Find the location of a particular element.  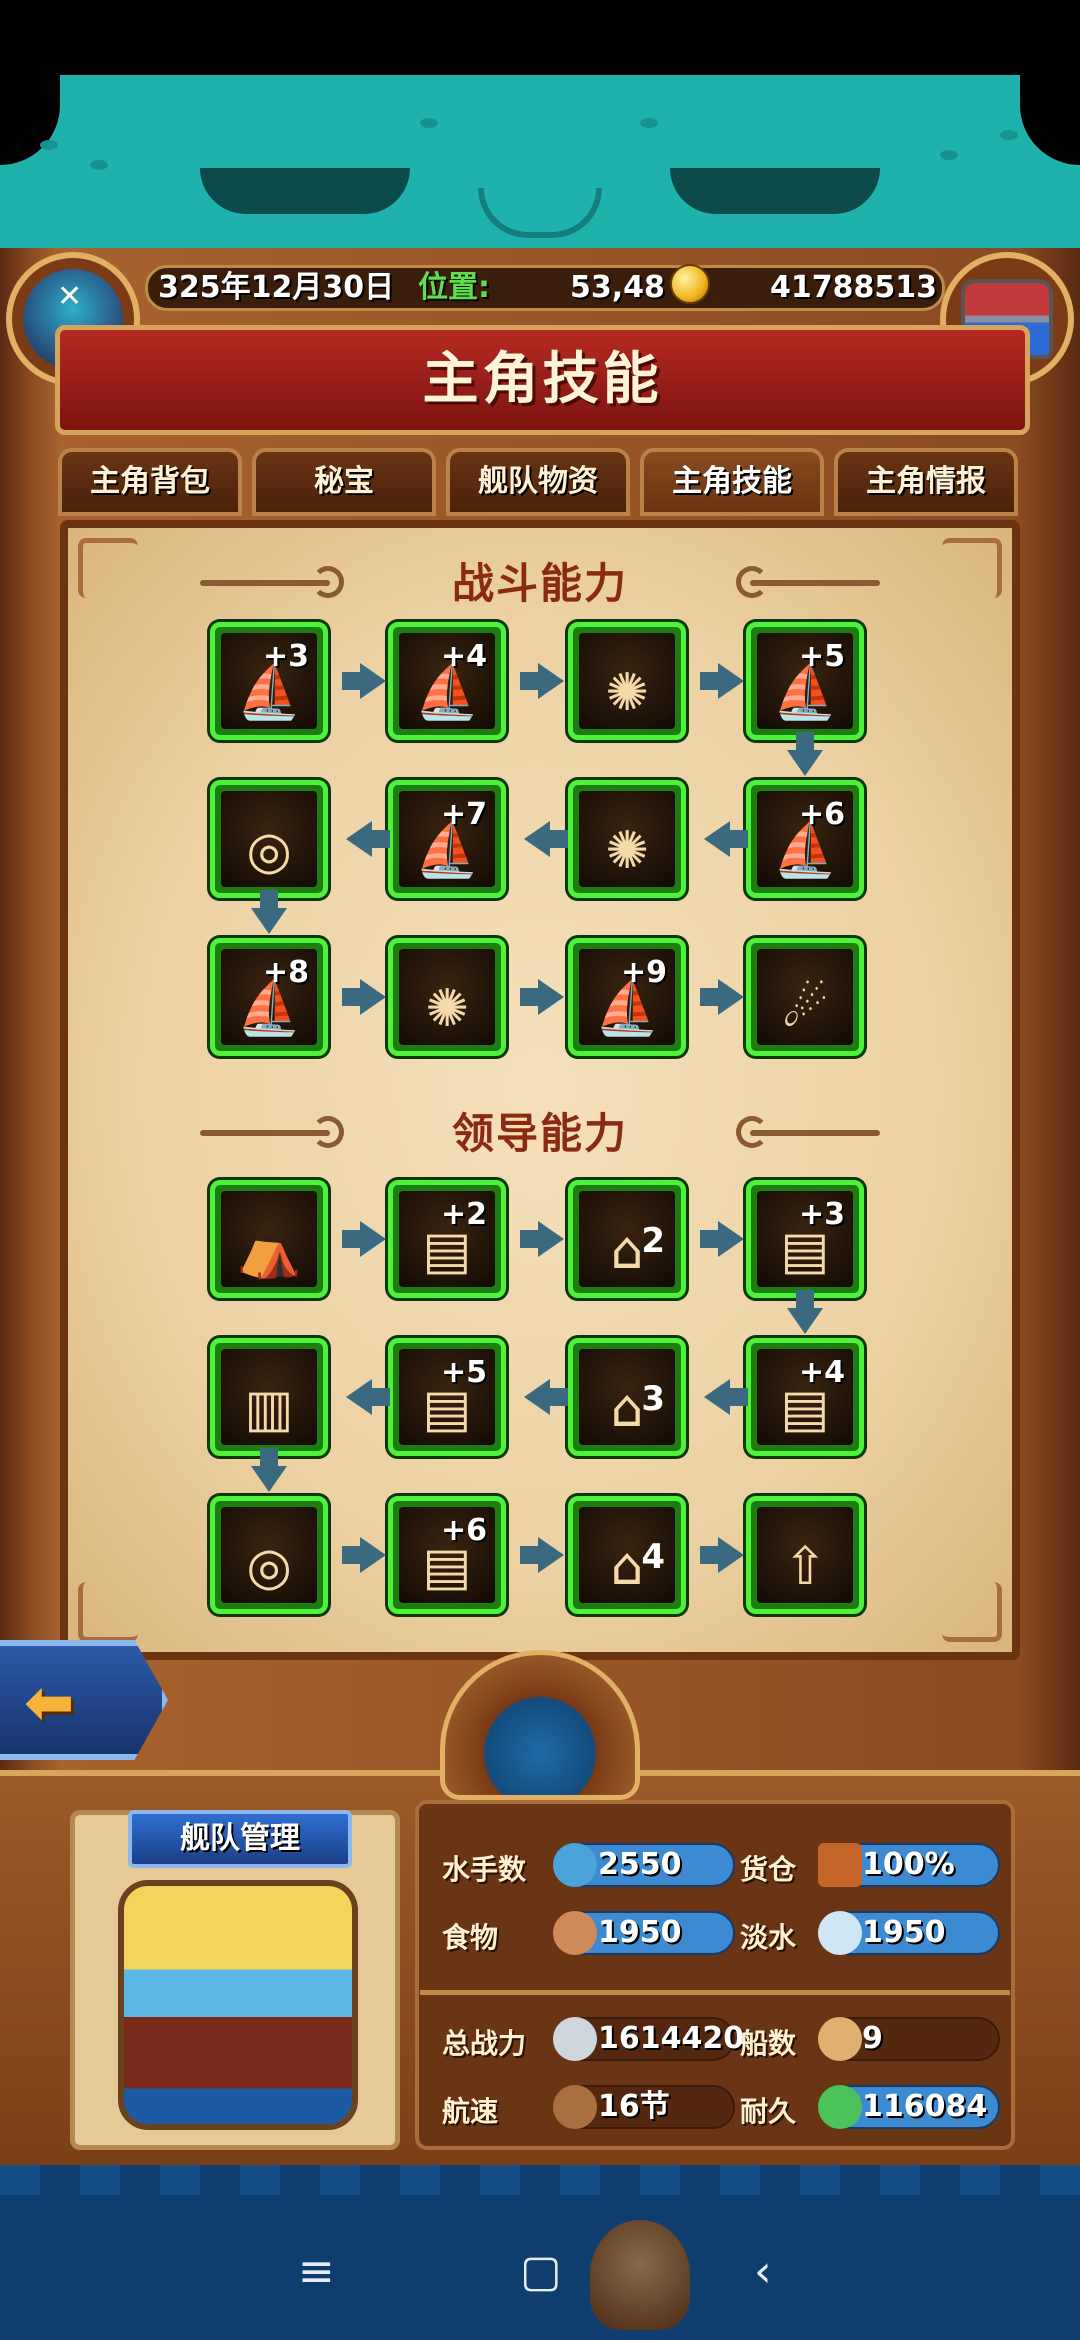

water-label: 淡水 is located at coordinates (768, 1937).